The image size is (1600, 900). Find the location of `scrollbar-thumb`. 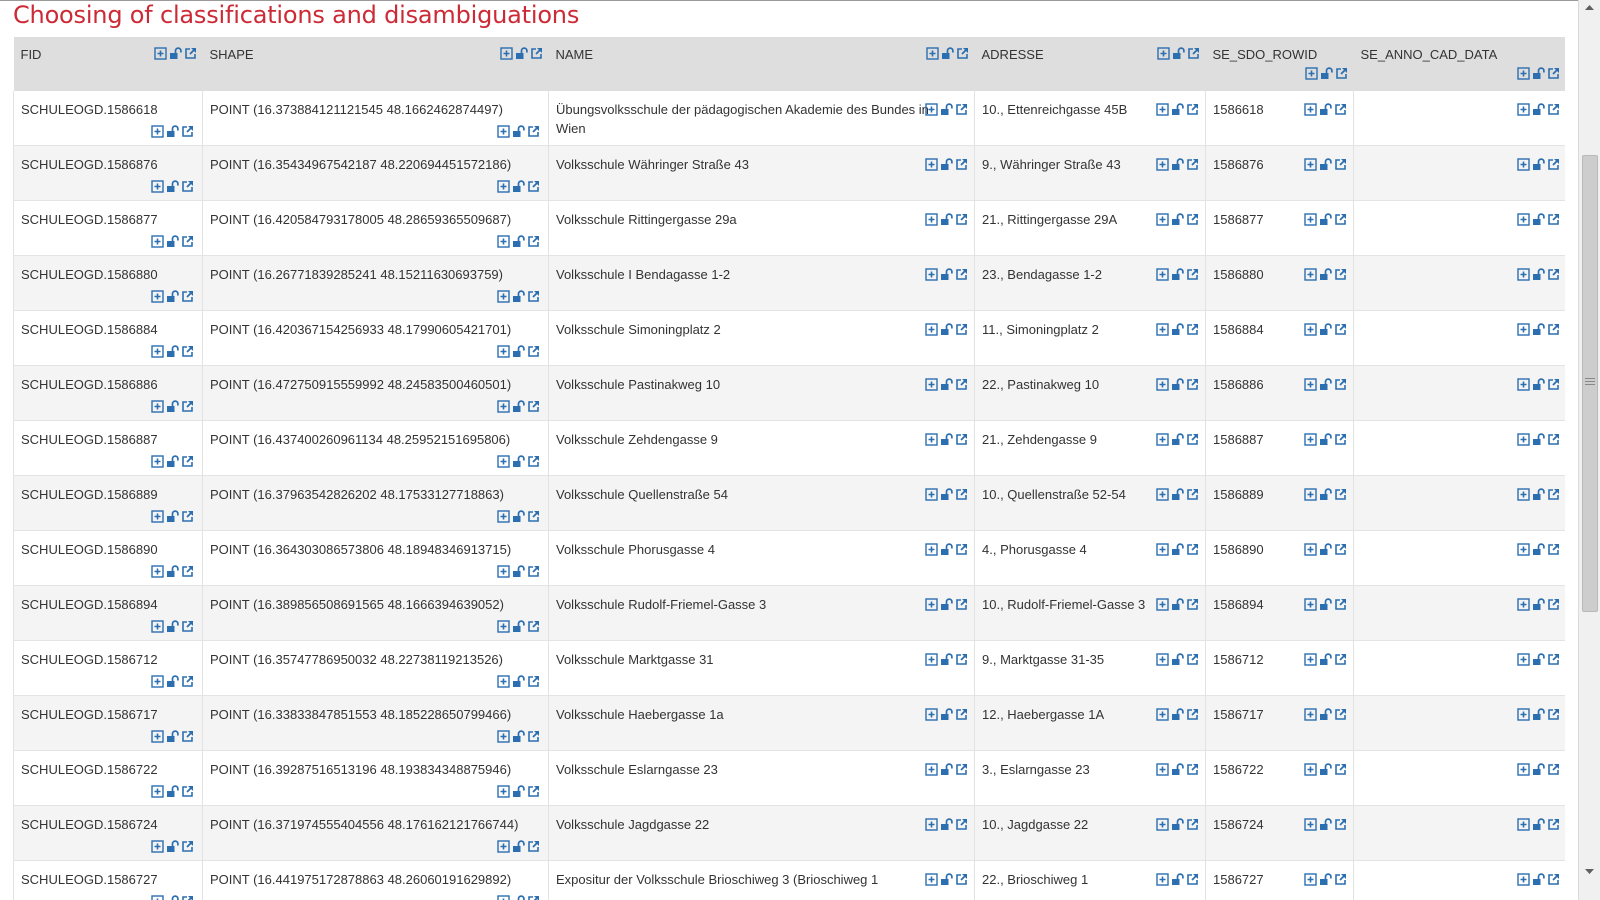

scrollbar-thumb is located at coordinates (1590, 383).